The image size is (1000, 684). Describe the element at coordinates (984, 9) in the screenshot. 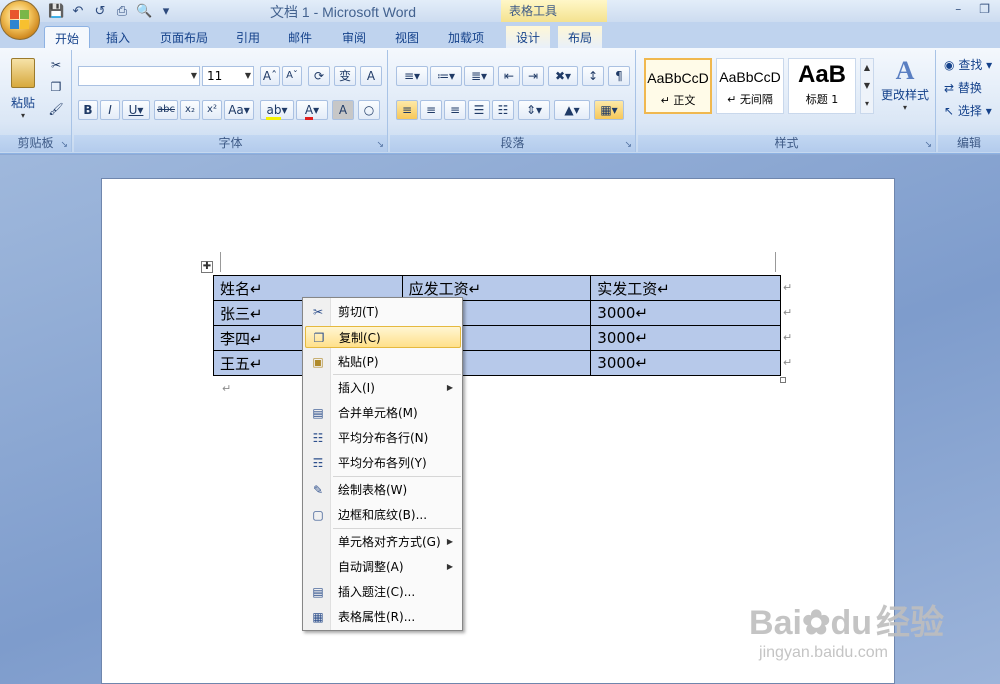

I see `restore-icon: ❐` at that location.